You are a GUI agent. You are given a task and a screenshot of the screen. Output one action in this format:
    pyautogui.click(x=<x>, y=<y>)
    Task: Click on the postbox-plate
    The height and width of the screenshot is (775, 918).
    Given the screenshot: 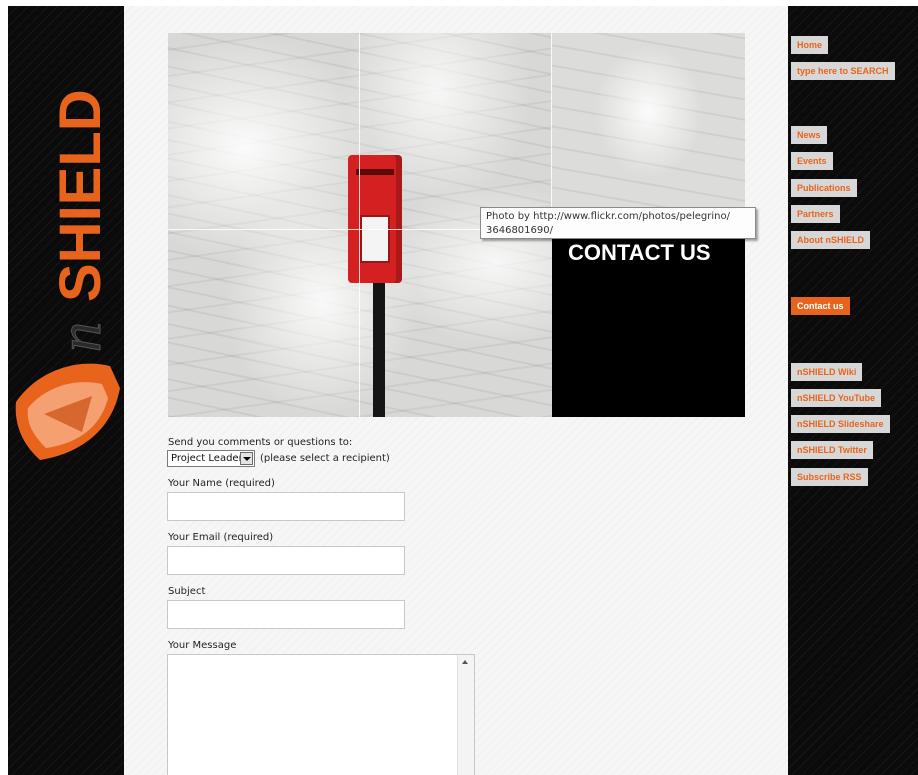 What is the action you would take?
    pyautogui.click(x=375, y=239)
    